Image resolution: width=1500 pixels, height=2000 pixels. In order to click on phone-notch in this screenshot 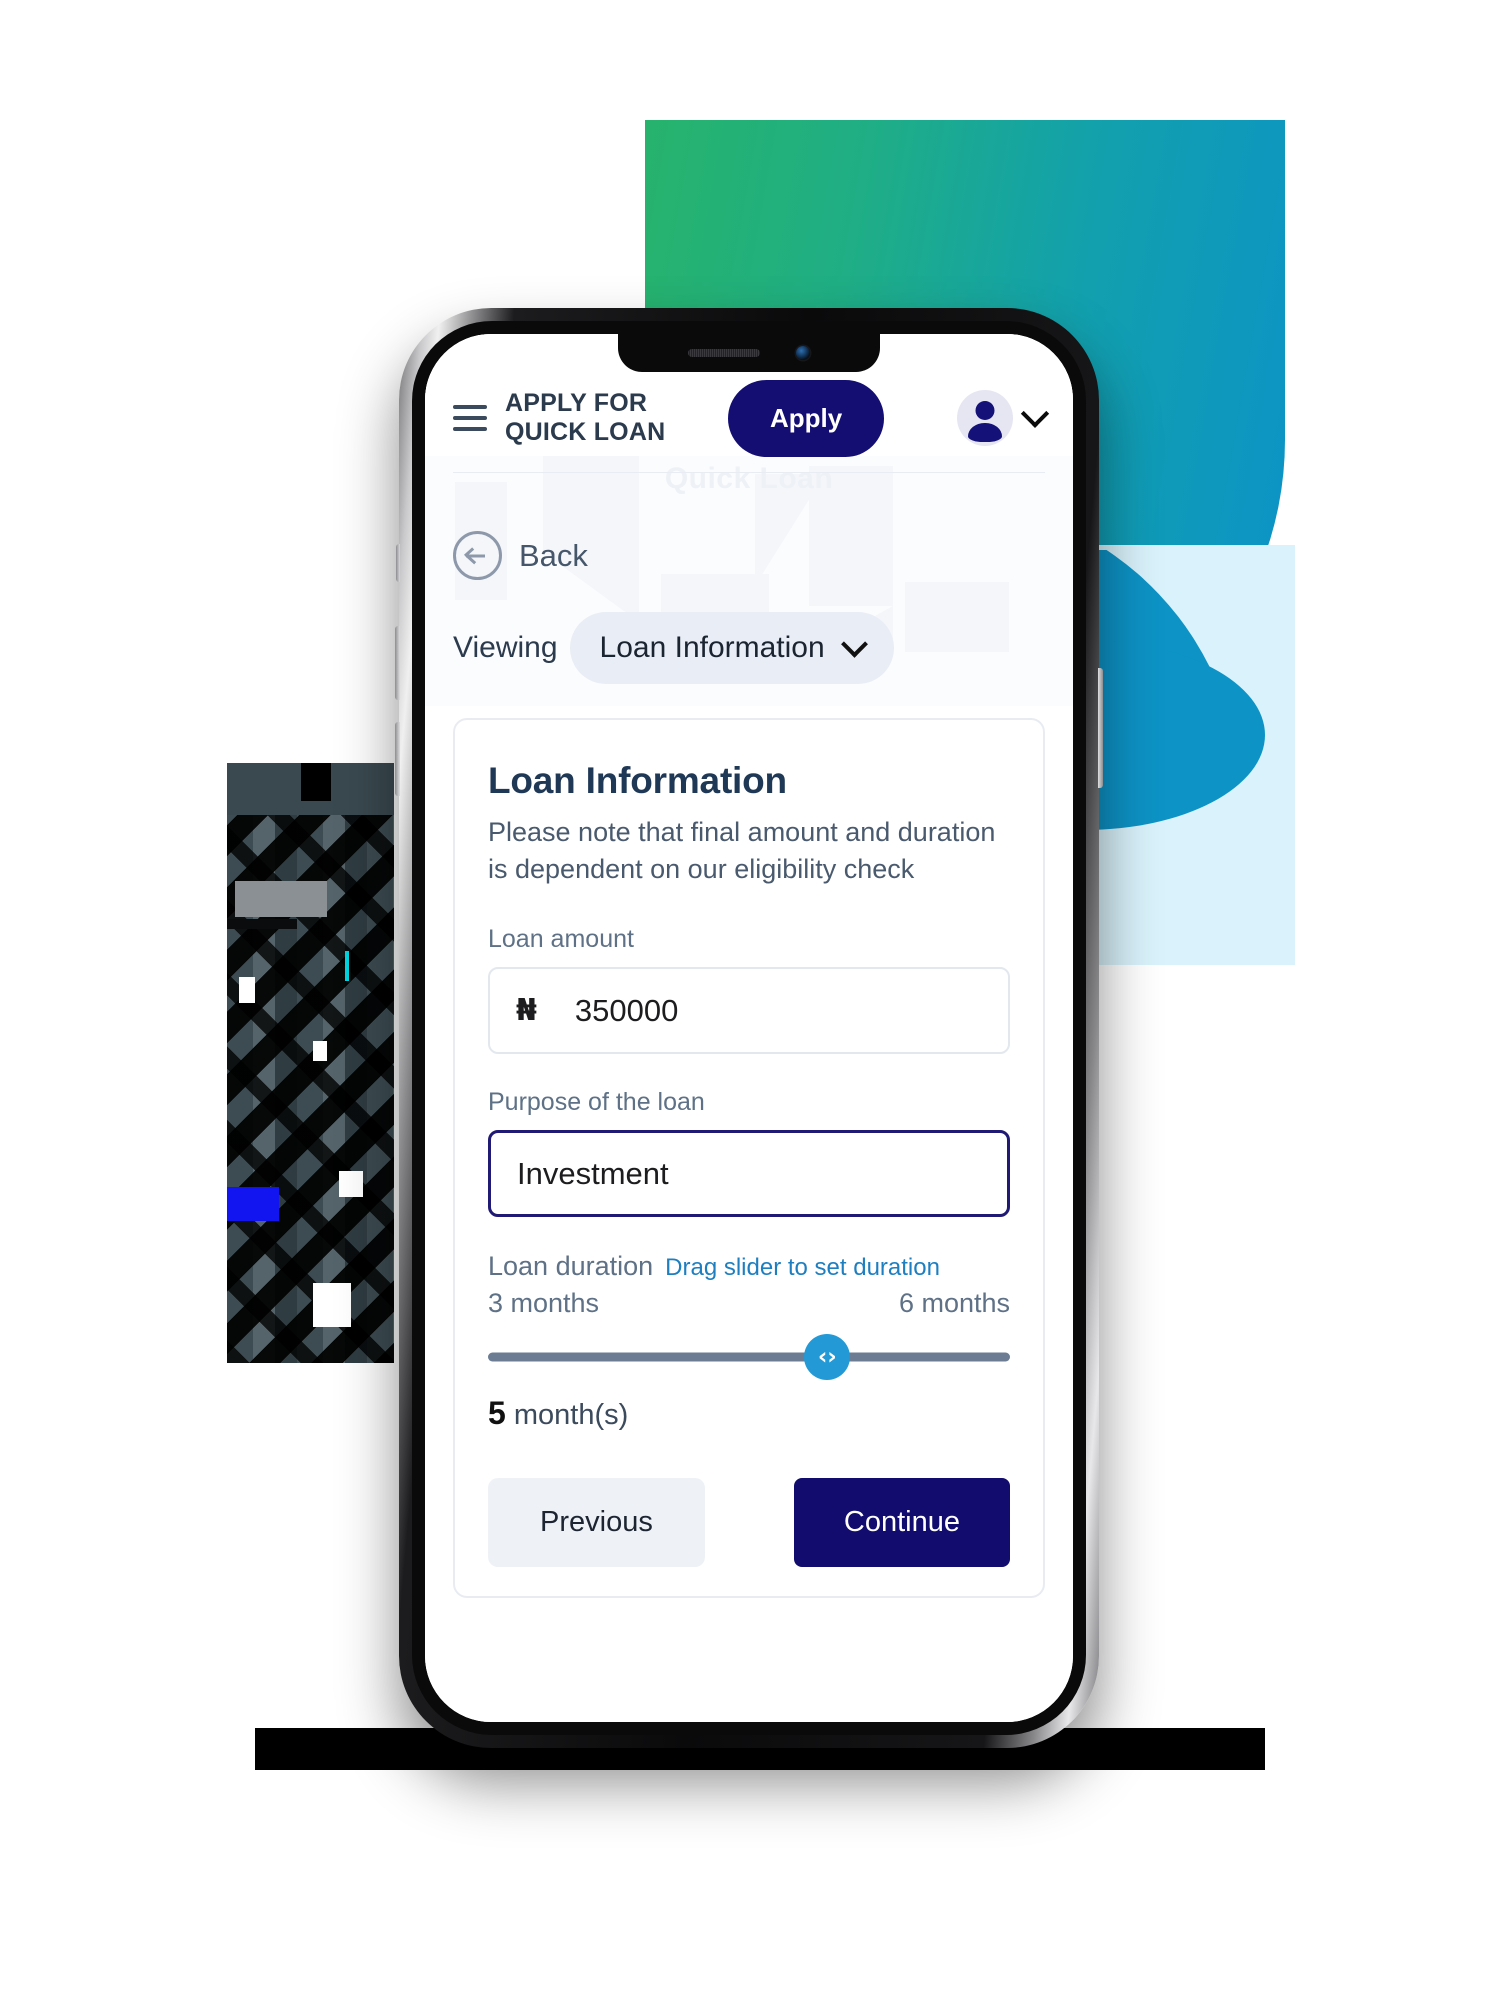, I will do `click(749, 353)`.